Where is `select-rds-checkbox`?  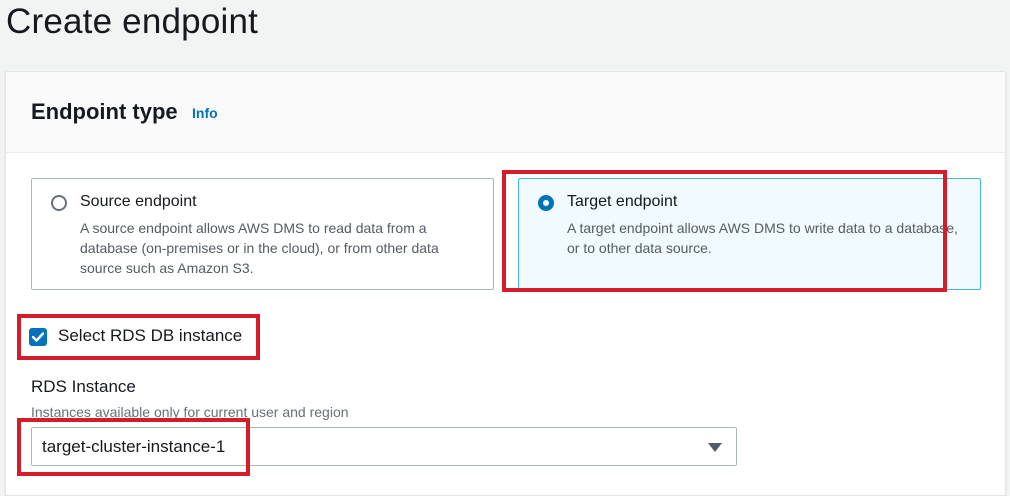
select-rds-checkbox is located at coordinates (38, 337).